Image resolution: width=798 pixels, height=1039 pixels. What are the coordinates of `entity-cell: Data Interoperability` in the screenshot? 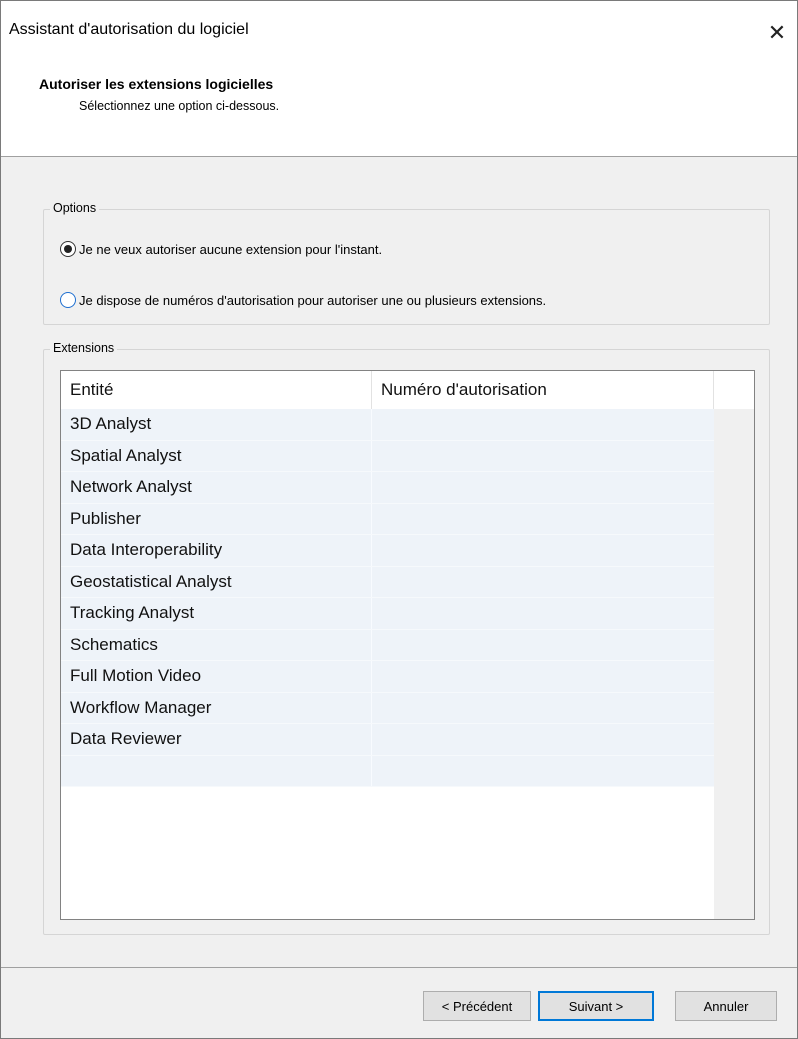 It's located at (216, 550).